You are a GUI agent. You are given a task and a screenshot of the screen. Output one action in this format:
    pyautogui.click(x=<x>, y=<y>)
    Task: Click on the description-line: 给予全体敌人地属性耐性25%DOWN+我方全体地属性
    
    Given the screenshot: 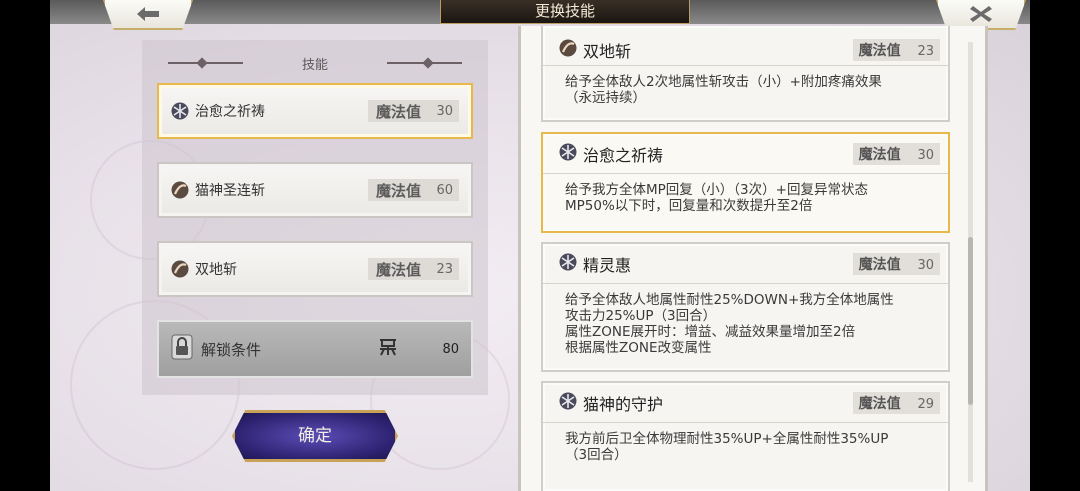 What is the action you would take?
    pyautogui.click(x=729, y=300)
    